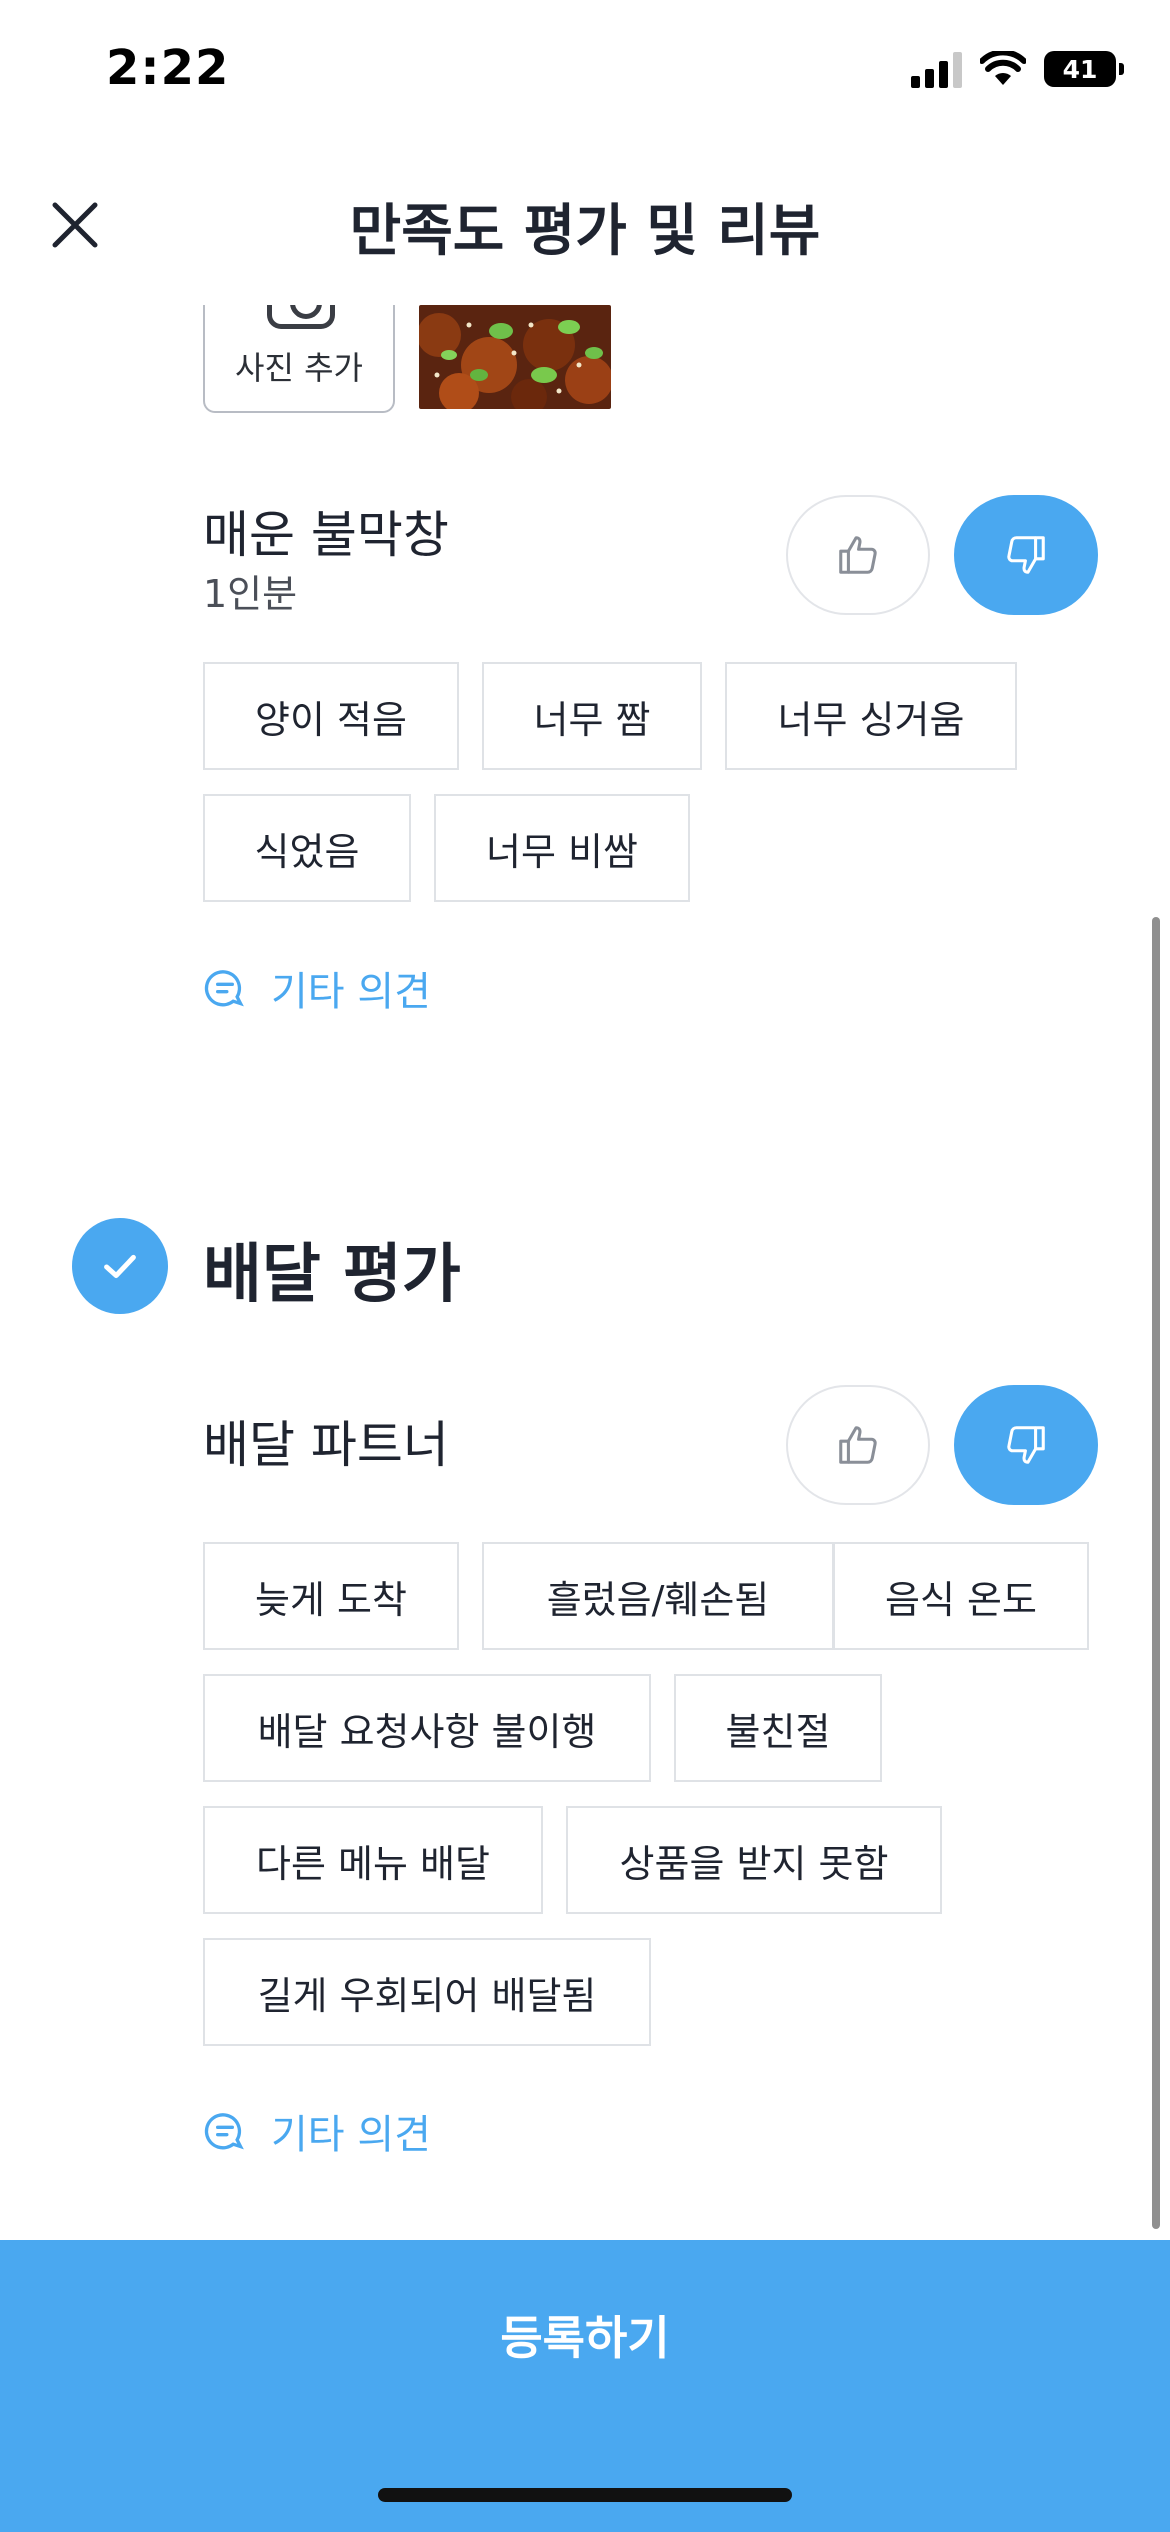  What do you see at coordinates (299, 368) in the screenshot?
I see `add-photo-label: 사진 추가` at bounding box center [299, 368].